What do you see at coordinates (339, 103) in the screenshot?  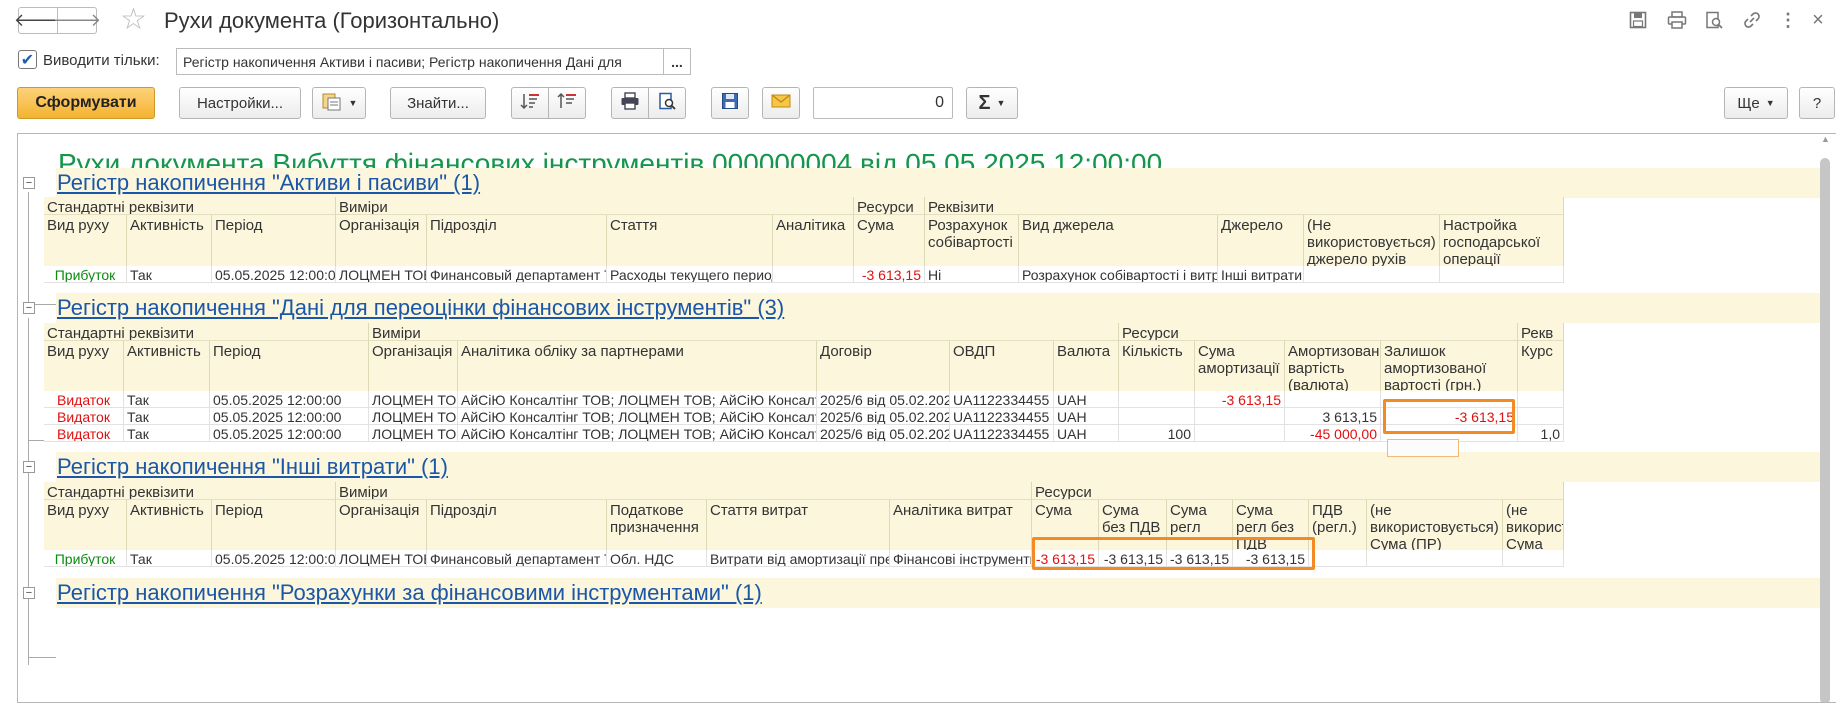 I see `variant-dropdown-button: ▼` at bounding box center [339, 103].